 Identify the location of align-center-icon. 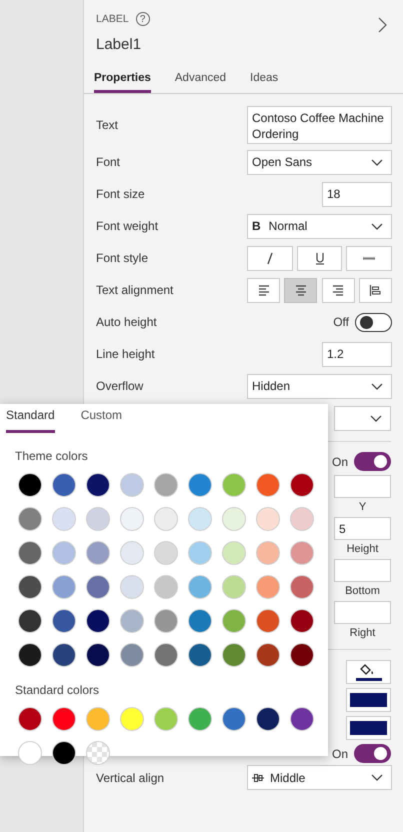
(300, 290).